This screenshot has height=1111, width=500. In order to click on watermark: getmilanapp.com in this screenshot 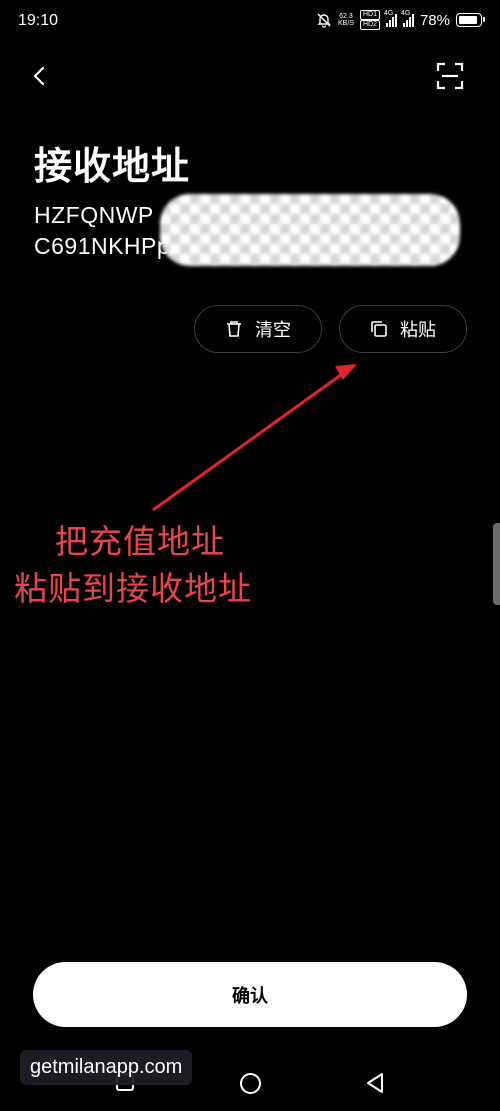, I will do `click(106, 1067)`.